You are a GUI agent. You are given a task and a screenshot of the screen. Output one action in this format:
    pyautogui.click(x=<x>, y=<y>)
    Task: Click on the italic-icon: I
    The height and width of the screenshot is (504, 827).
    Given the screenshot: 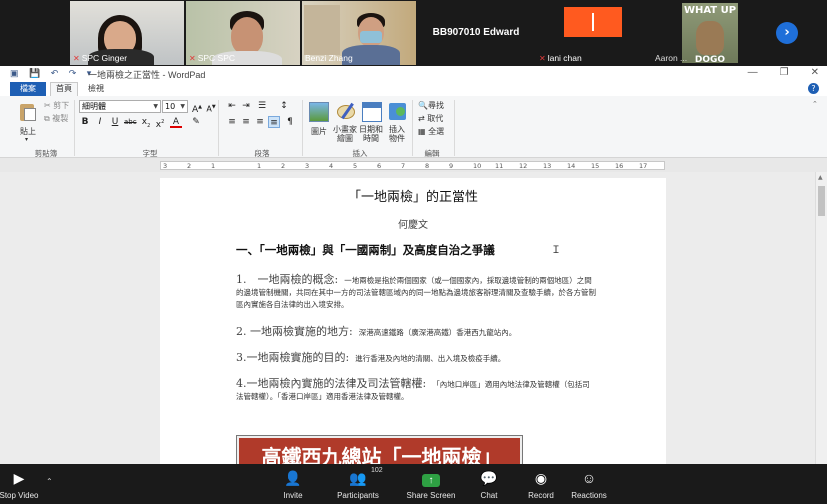 What is the action you would take?
    pyautogui.click(x=100, y=122)
    